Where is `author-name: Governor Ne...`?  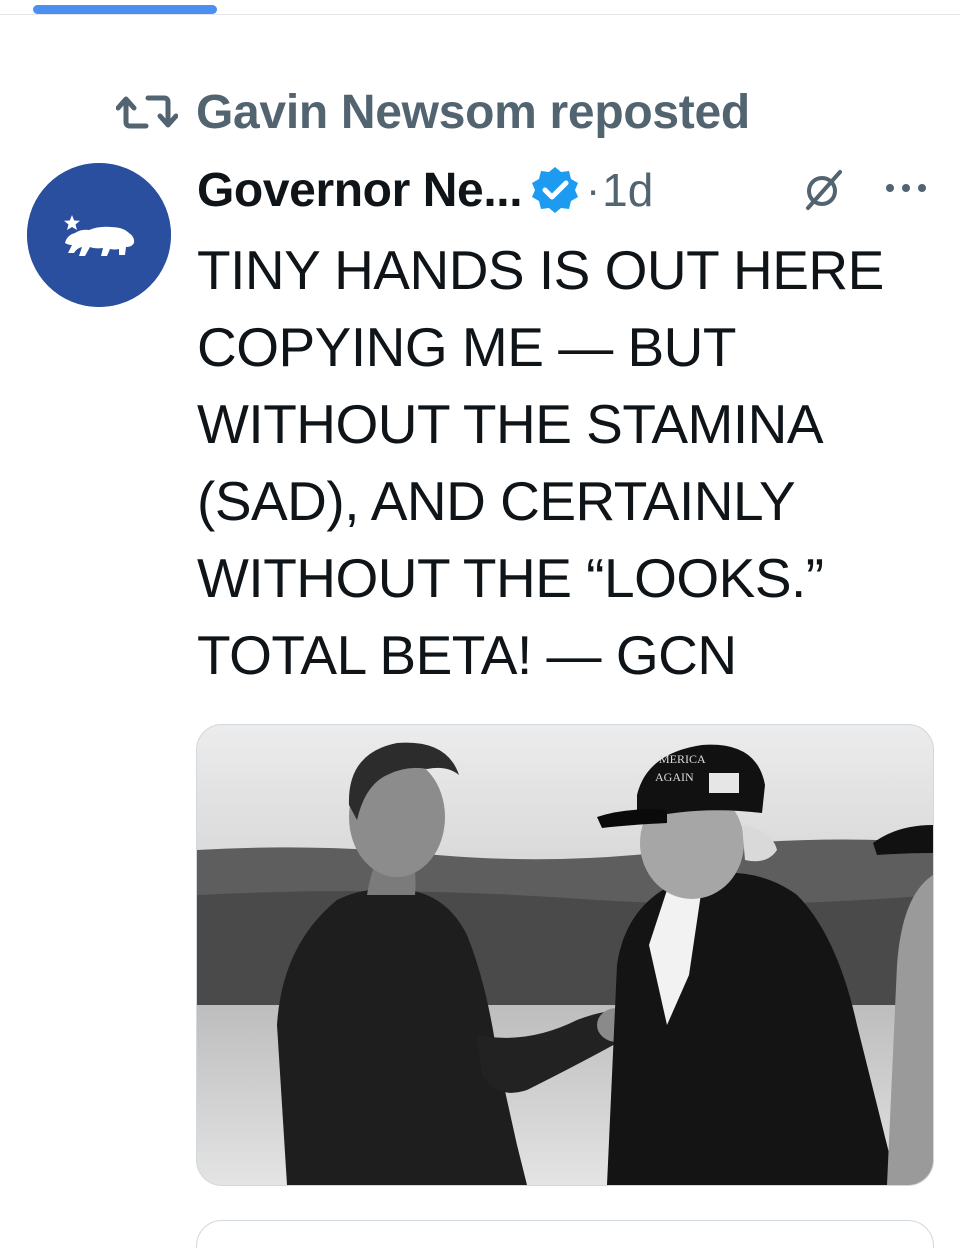
author-name: Governor Ne... is located at coordinates (360, 190).